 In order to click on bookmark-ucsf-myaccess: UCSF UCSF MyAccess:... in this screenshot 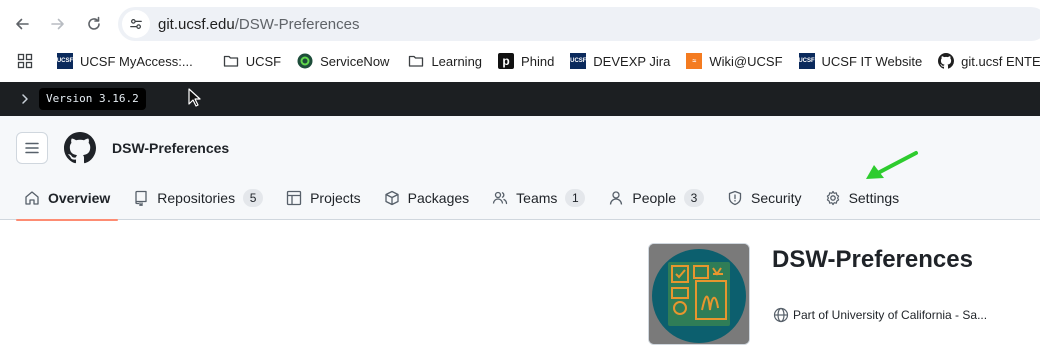, I will do `click(125, 61)`.